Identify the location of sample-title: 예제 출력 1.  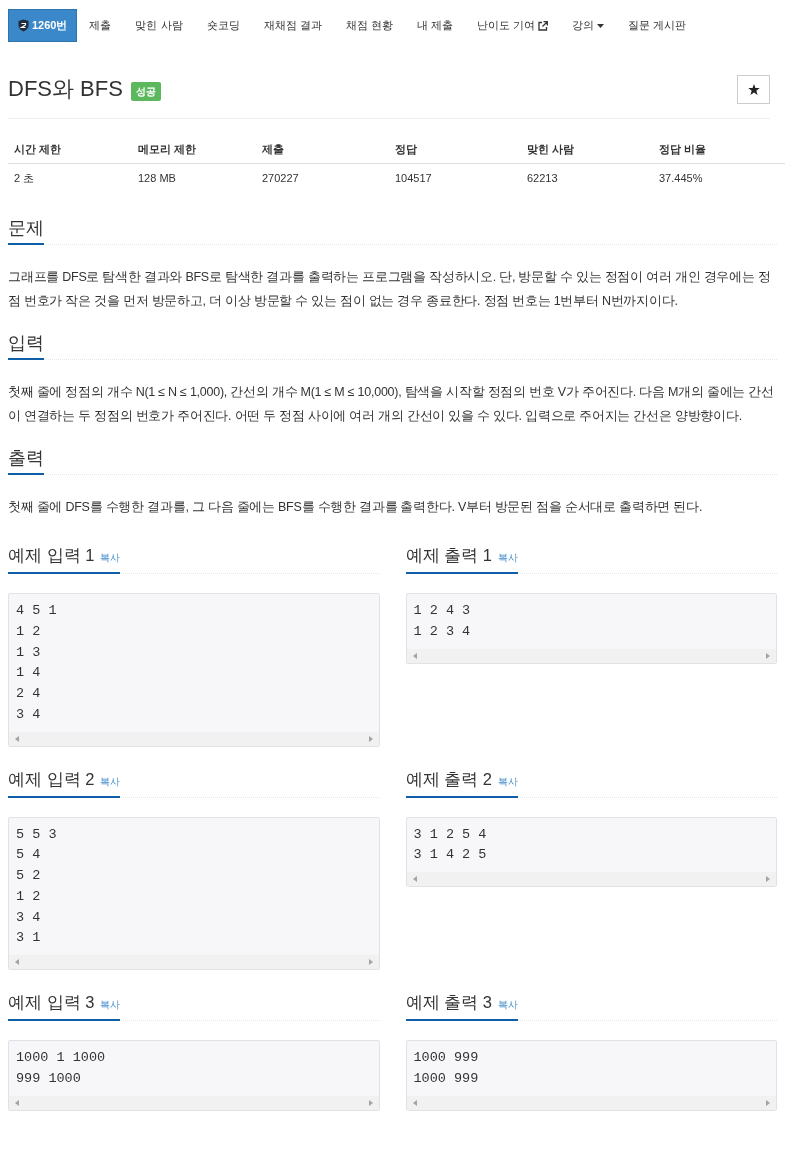
(448, 555).